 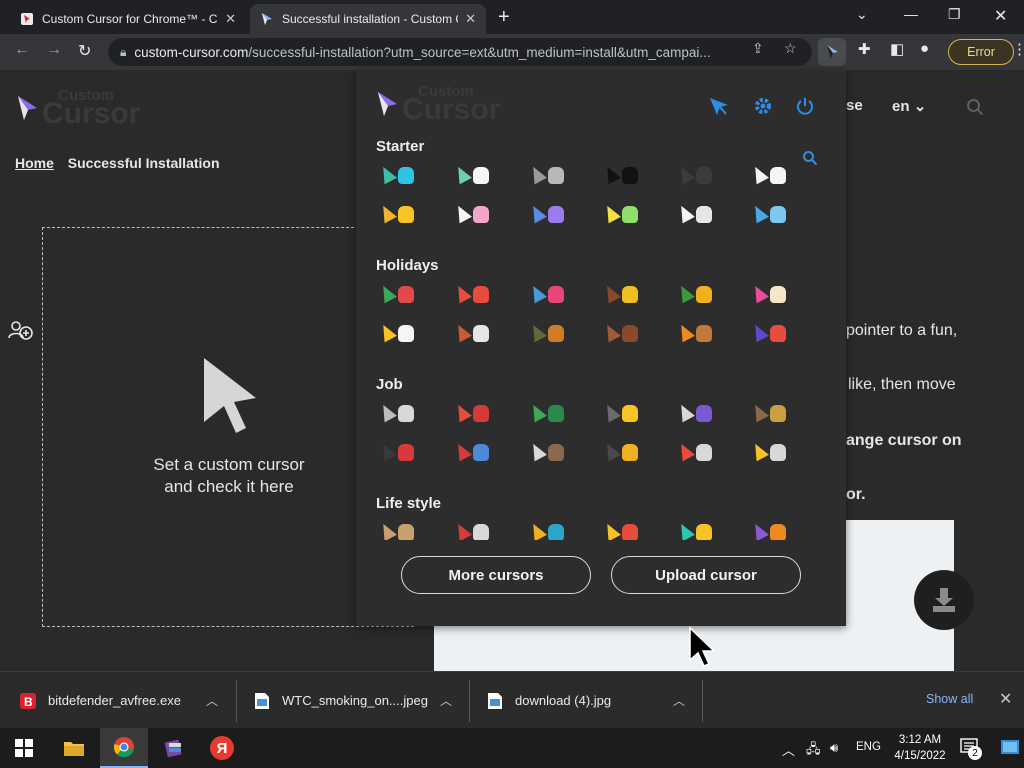 What do you see at coordinates (504, 17) in the screenshot?
I see `new-tab-button: +` at bounding box center [504, 17].